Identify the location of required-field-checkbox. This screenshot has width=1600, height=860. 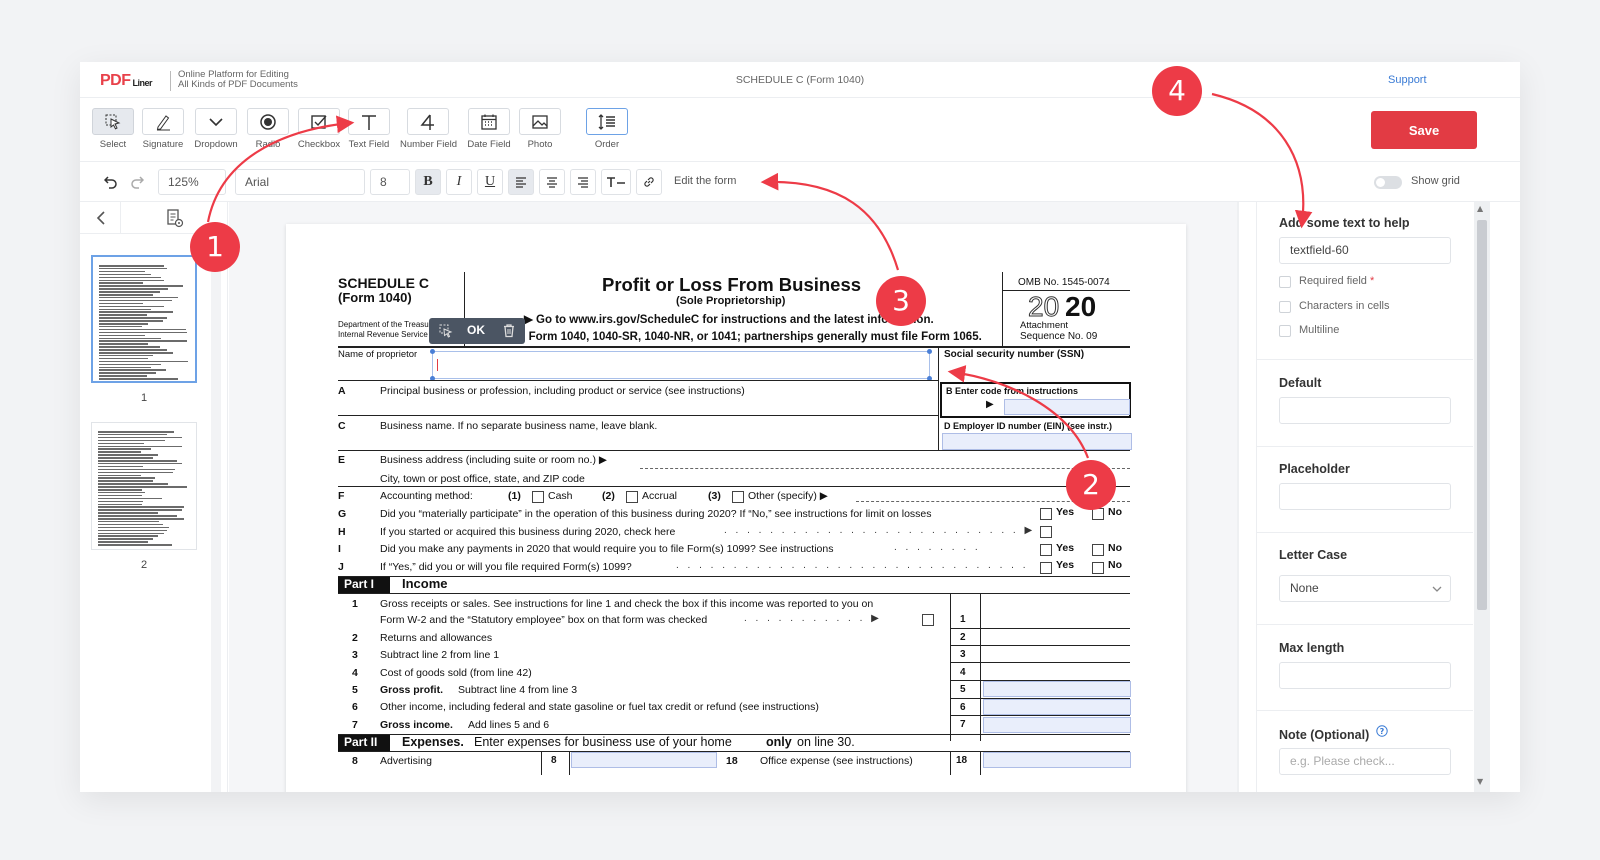
(1285, 282).